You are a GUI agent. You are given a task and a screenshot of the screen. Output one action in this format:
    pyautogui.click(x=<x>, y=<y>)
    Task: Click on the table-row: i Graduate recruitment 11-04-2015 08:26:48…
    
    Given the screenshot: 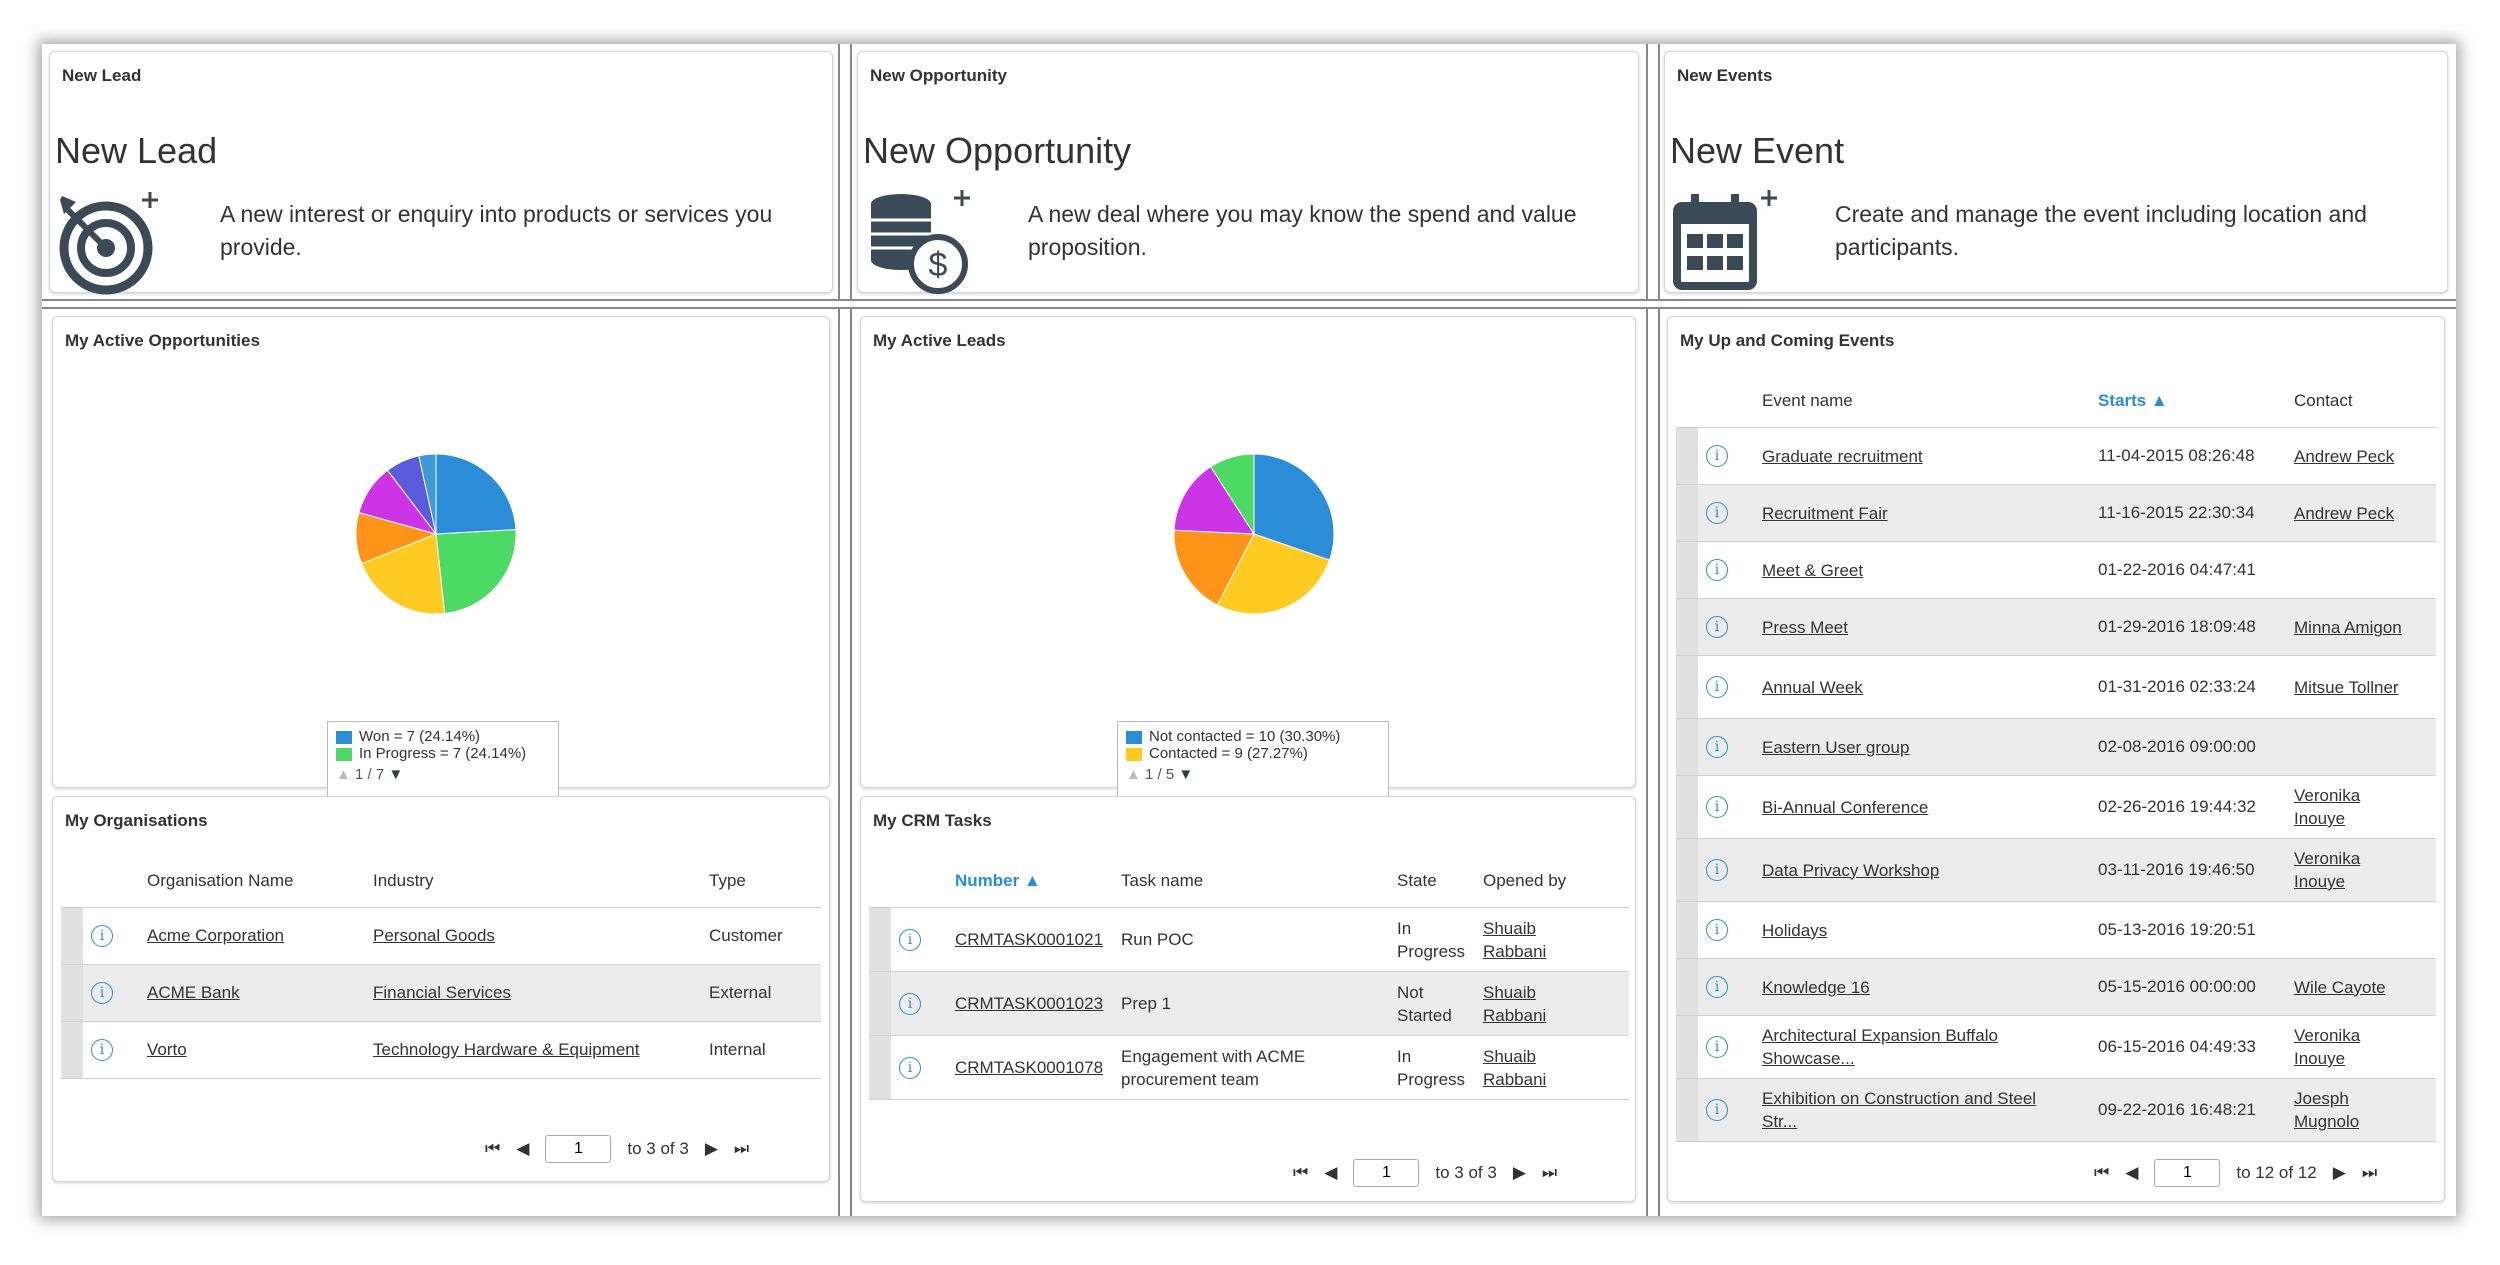 What is the action you would take?
    pyautogui.click(x=2056, y=456)
    